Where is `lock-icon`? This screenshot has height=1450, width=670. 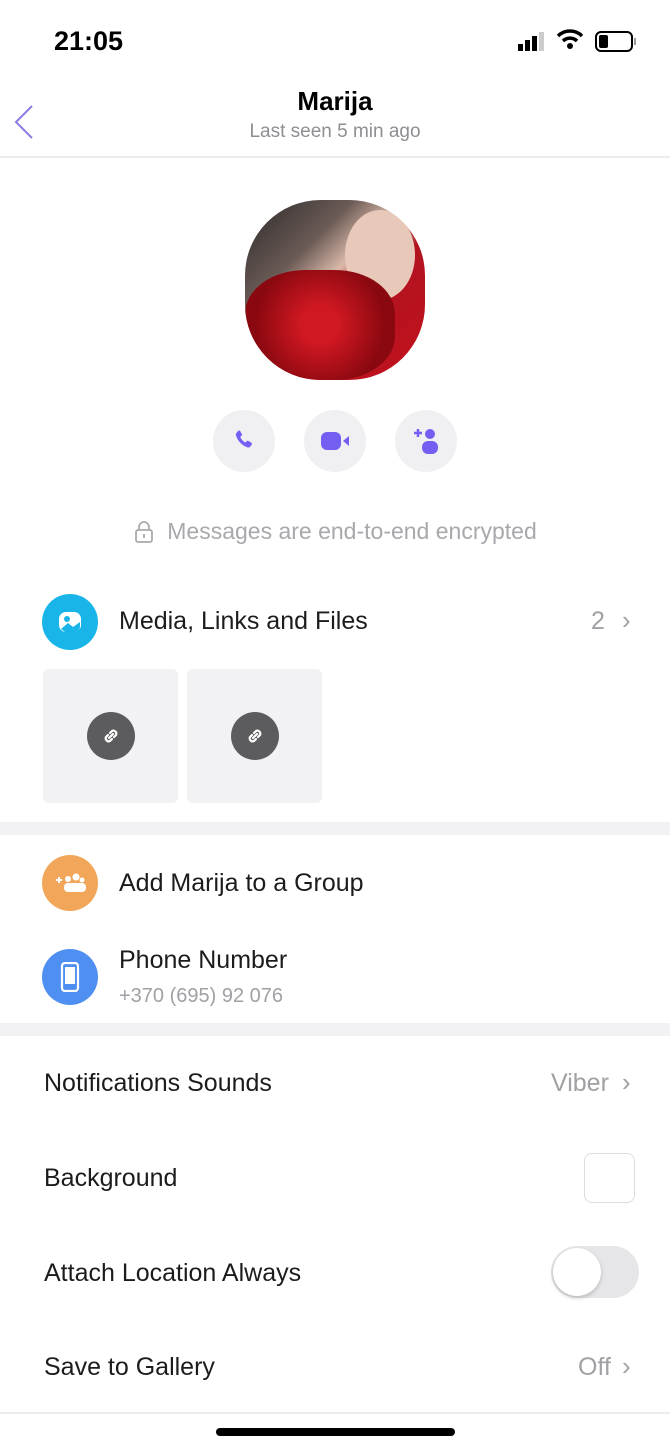
lock-icon is located at coordinates (144, 531).